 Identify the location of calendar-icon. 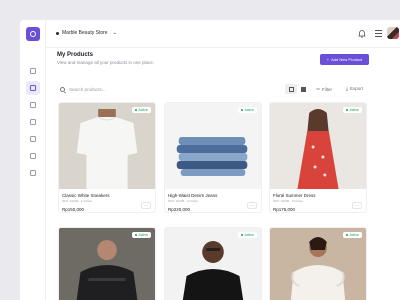
(33, 156).